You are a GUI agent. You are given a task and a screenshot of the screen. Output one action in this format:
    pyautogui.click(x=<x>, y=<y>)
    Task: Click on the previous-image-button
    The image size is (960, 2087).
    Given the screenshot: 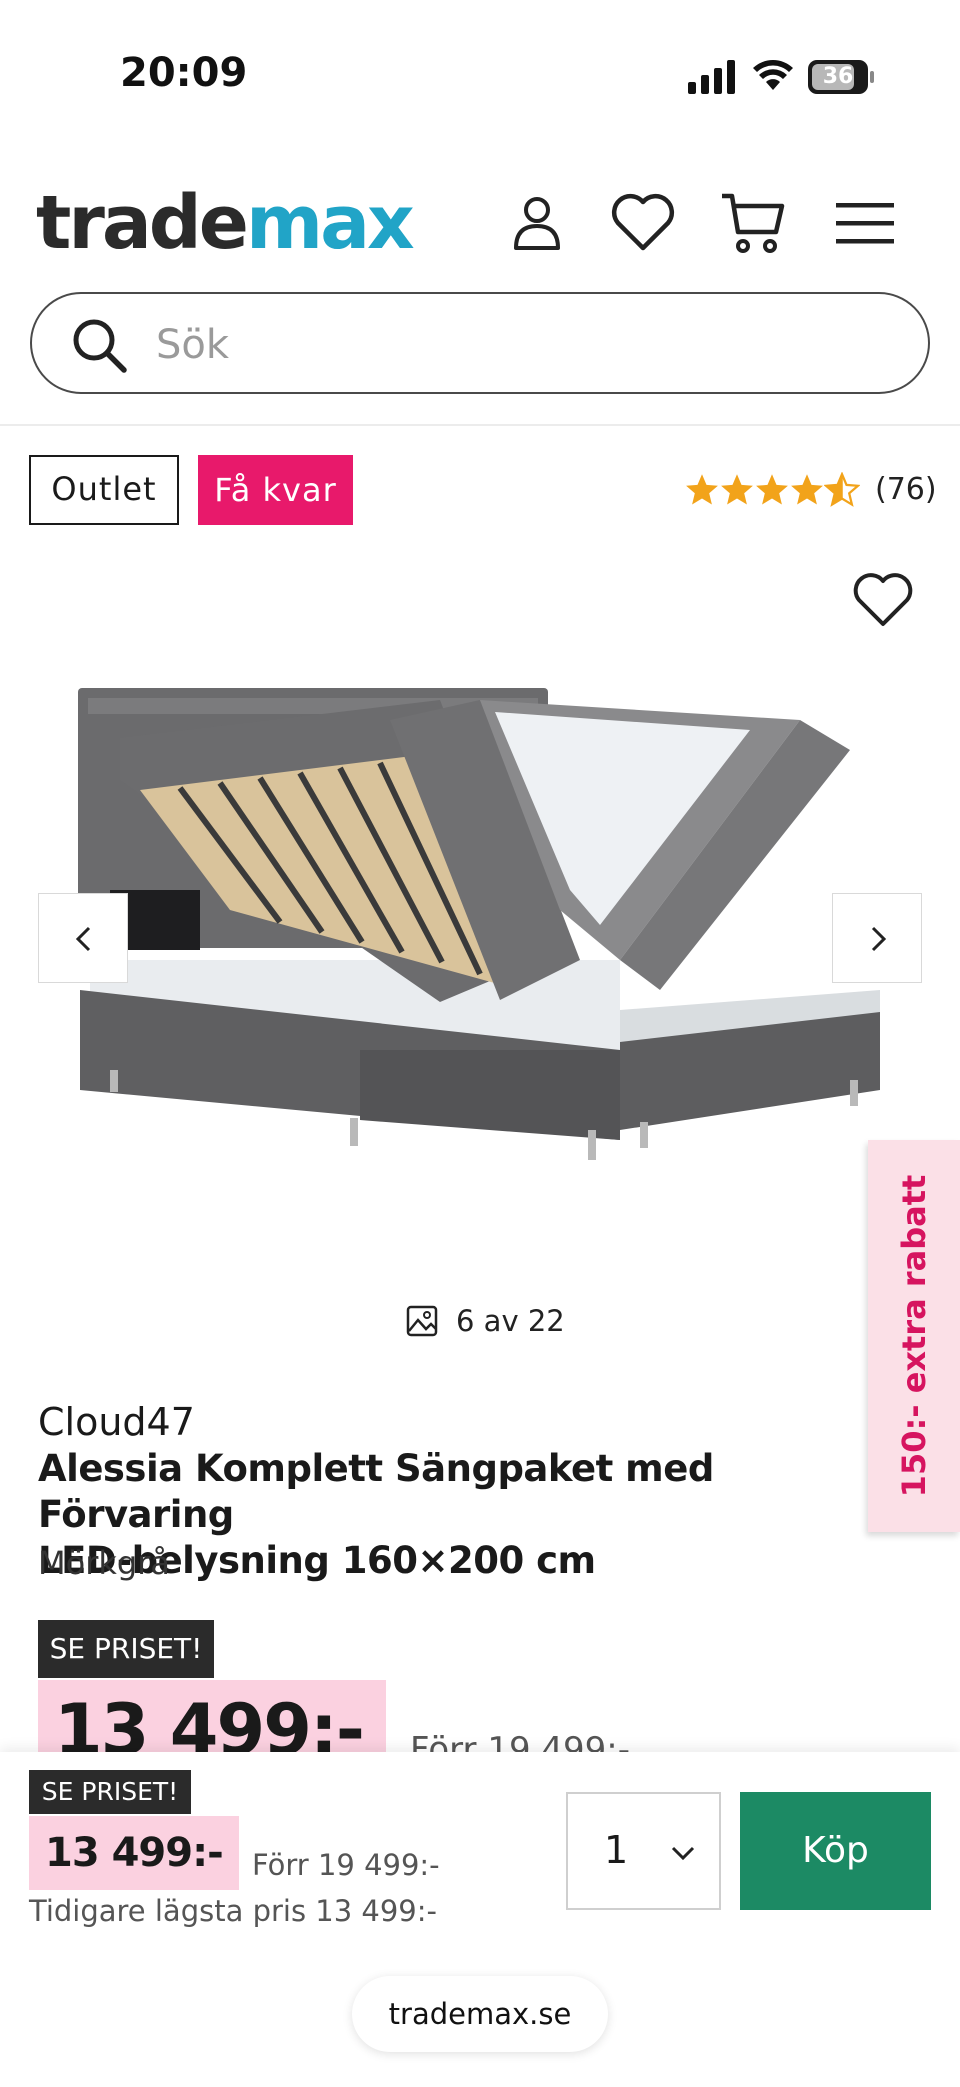 What is the action you would take?
    pyautogui.click(x=83, y=938)
    